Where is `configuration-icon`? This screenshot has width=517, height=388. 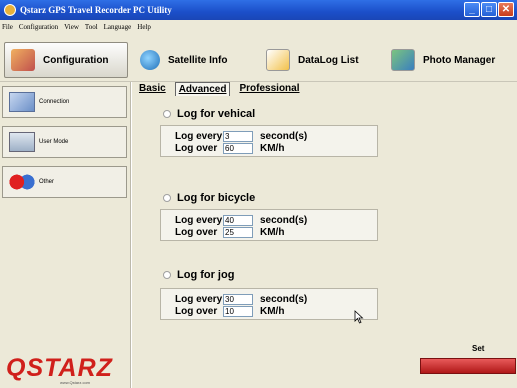
configuration-icon is located at coordinates (23, 60).